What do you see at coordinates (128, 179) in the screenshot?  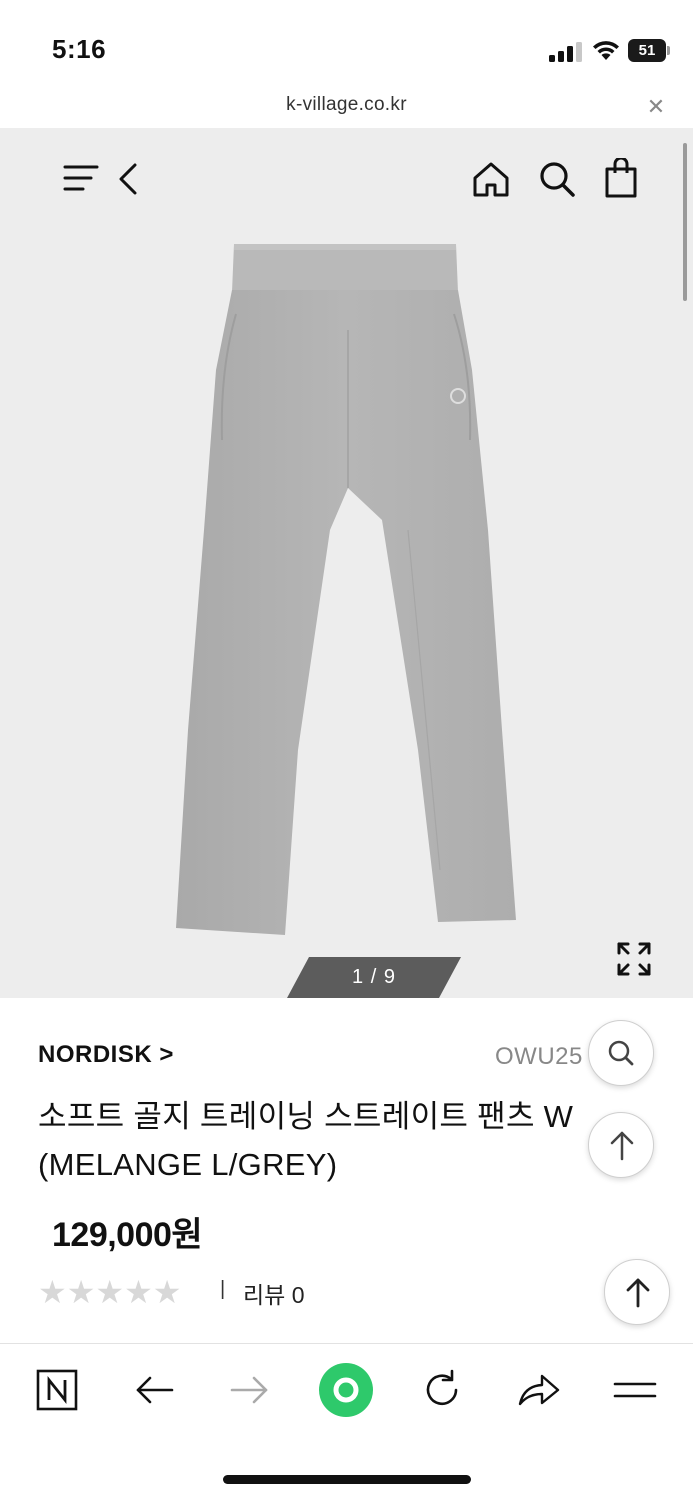 I see `back-icon` at bounding box center [128, 179].